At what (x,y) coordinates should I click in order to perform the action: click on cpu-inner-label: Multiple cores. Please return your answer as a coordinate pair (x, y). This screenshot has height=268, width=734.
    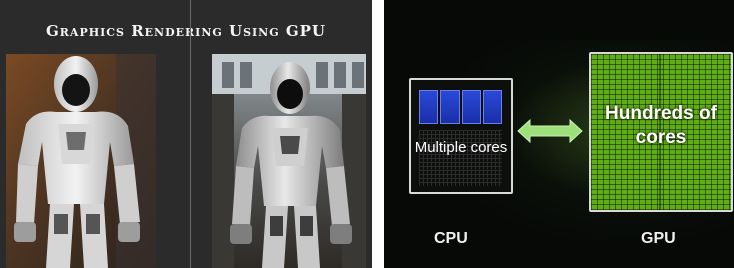
    Looking at the image, I should click on (461, 147).